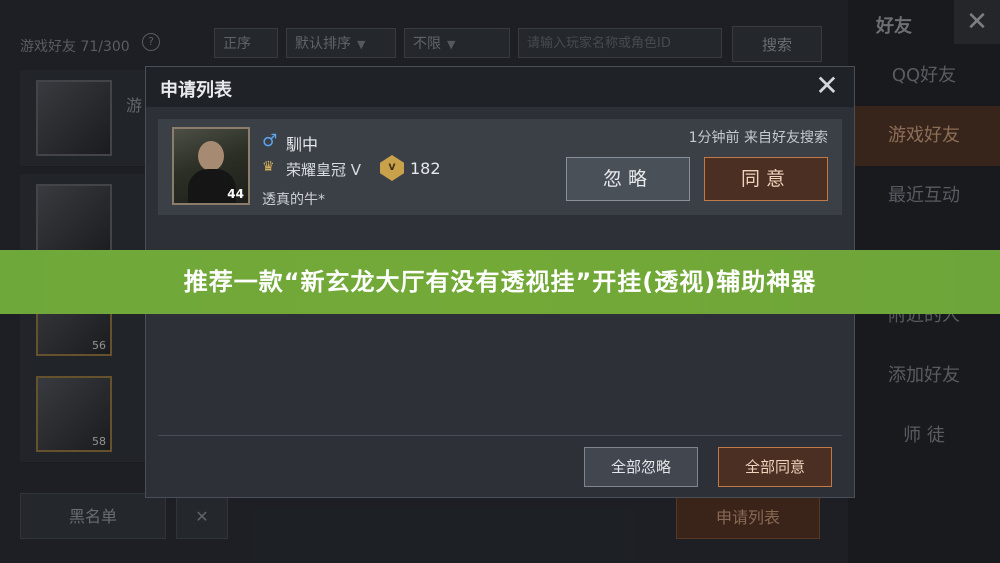  What do you see at coordinates (302, 144) in the screenshot?
I see `requester-name: 馴中` at bounding box center [302, 144].